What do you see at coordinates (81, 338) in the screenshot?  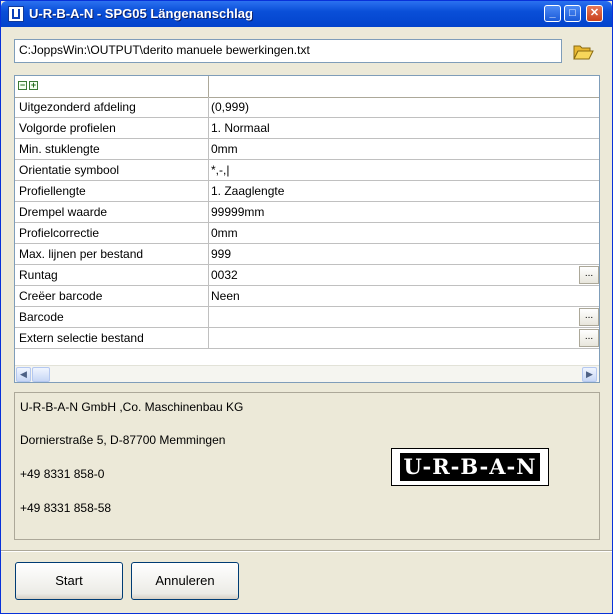 I see `row-label: Extern selectie bestand` at bounding box center [81, 338].